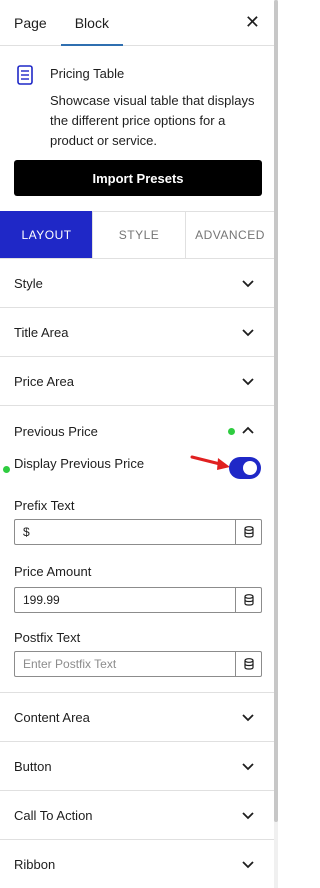  I want to click on panel-button: Button, so click(137, 766).